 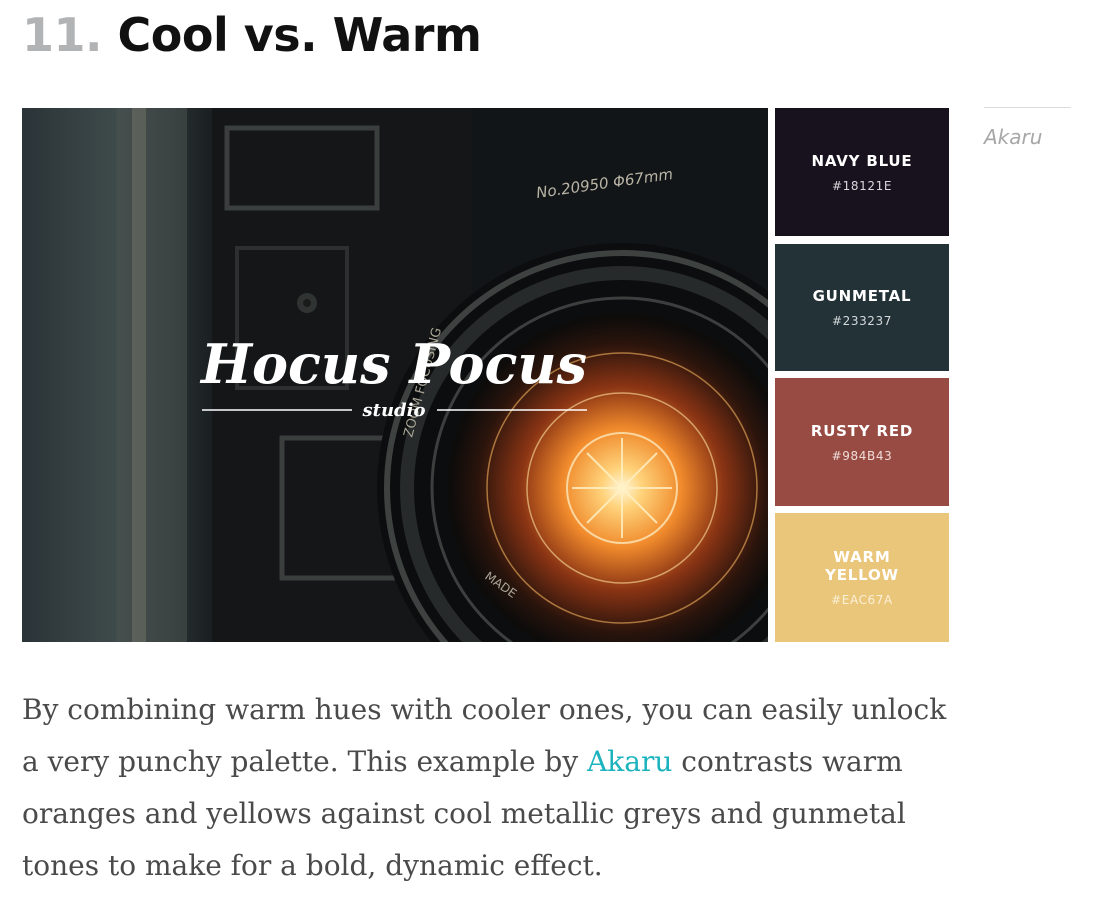 I want to click on logo-wordmark: Hocus Pocus, so click(x=393, y=364).